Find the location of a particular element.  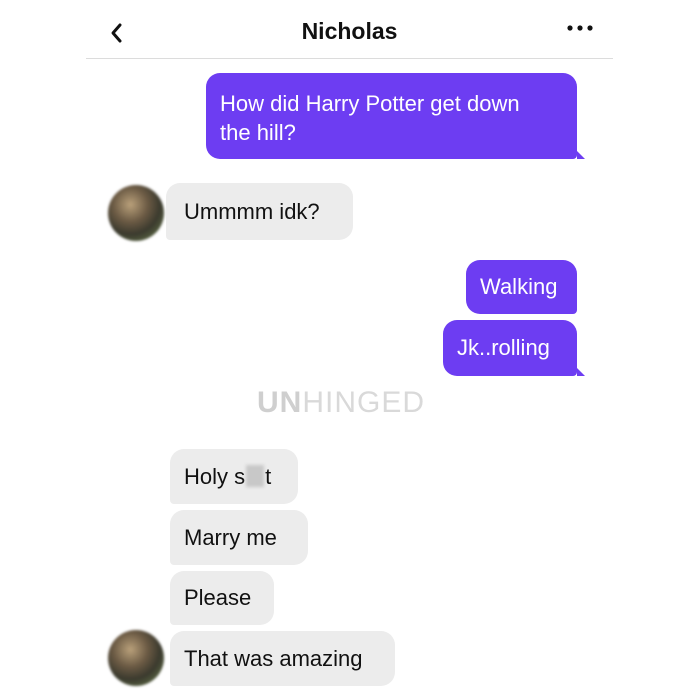

more-horizontal-icon is located at coordinates (580, 28).